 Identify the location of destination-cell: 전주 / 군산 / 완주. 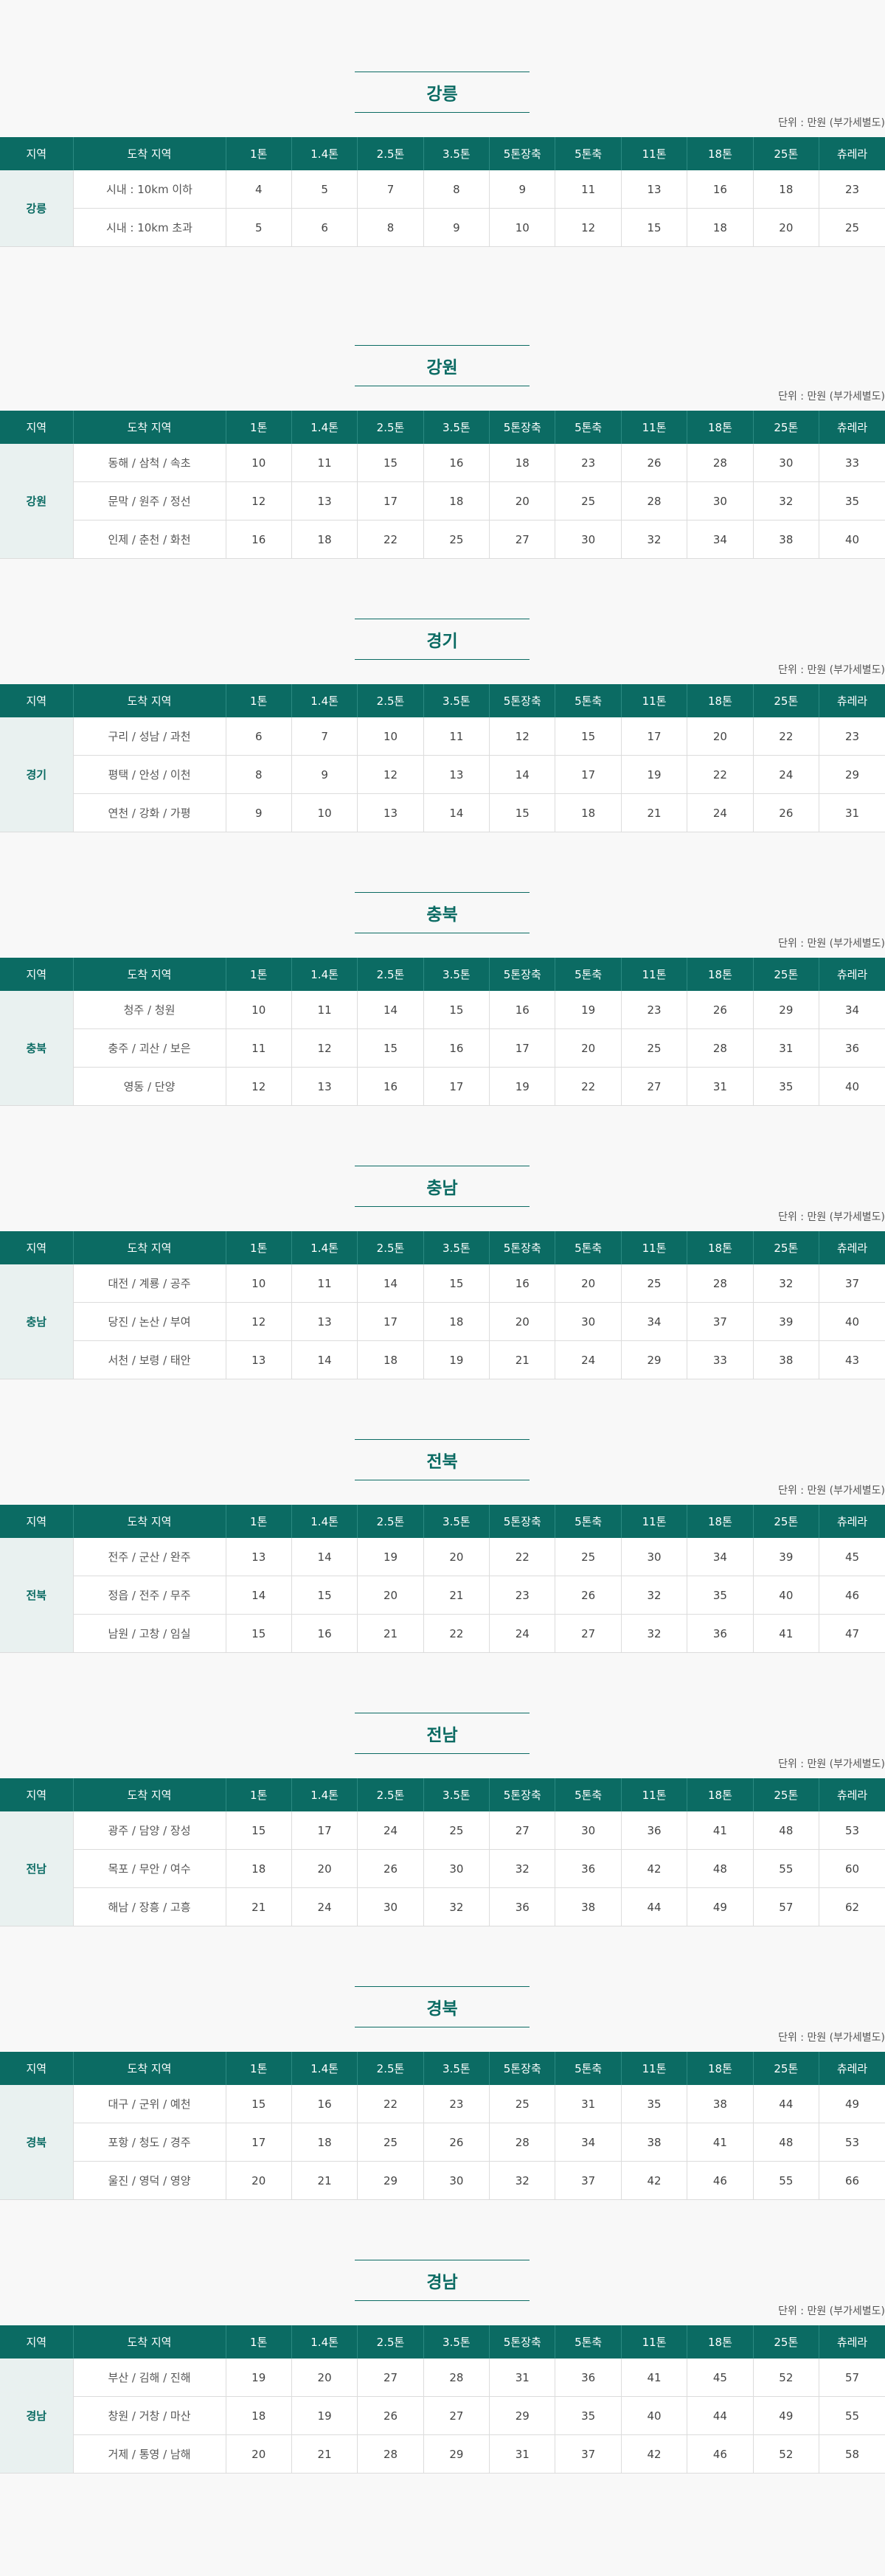
(149, 1557).